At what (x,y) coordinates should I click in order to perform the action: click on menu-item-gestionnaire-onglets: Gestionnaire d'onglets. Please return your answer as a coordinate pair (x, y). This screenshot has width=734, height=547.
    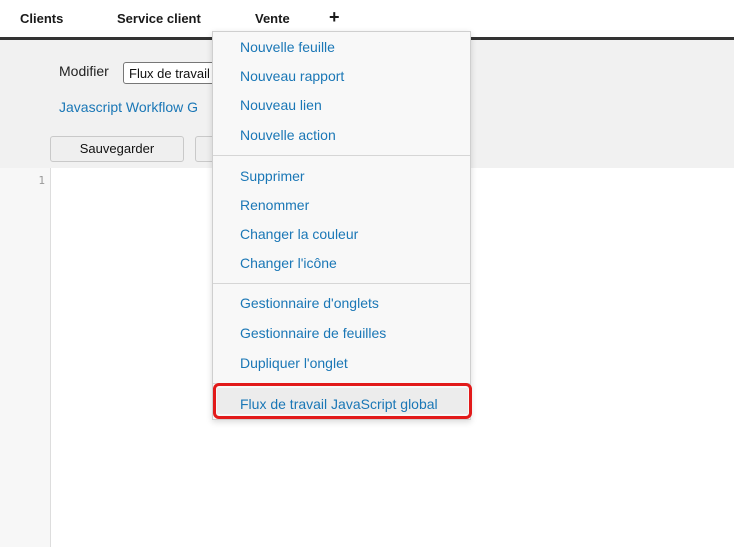
    Looking at the image, I should click on (309, 303).